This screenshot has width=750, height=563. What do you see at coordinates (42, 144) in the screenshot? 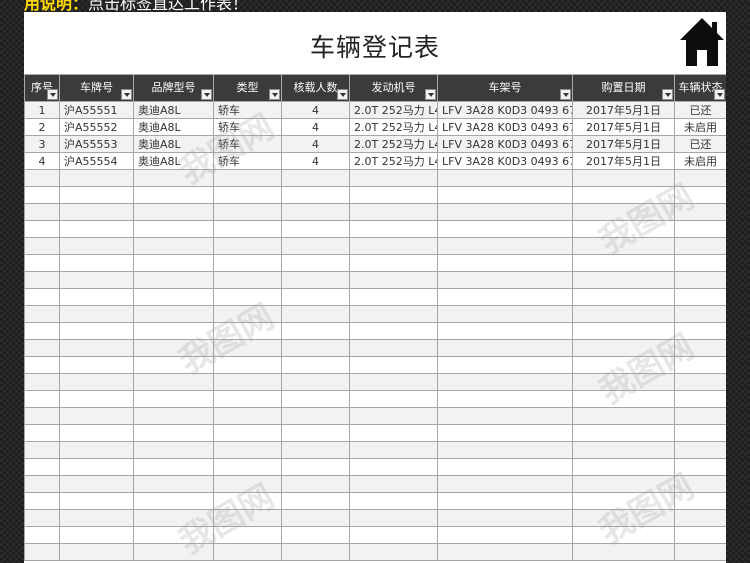
I see `cell-index: 3` at bounding box center [42, 144].